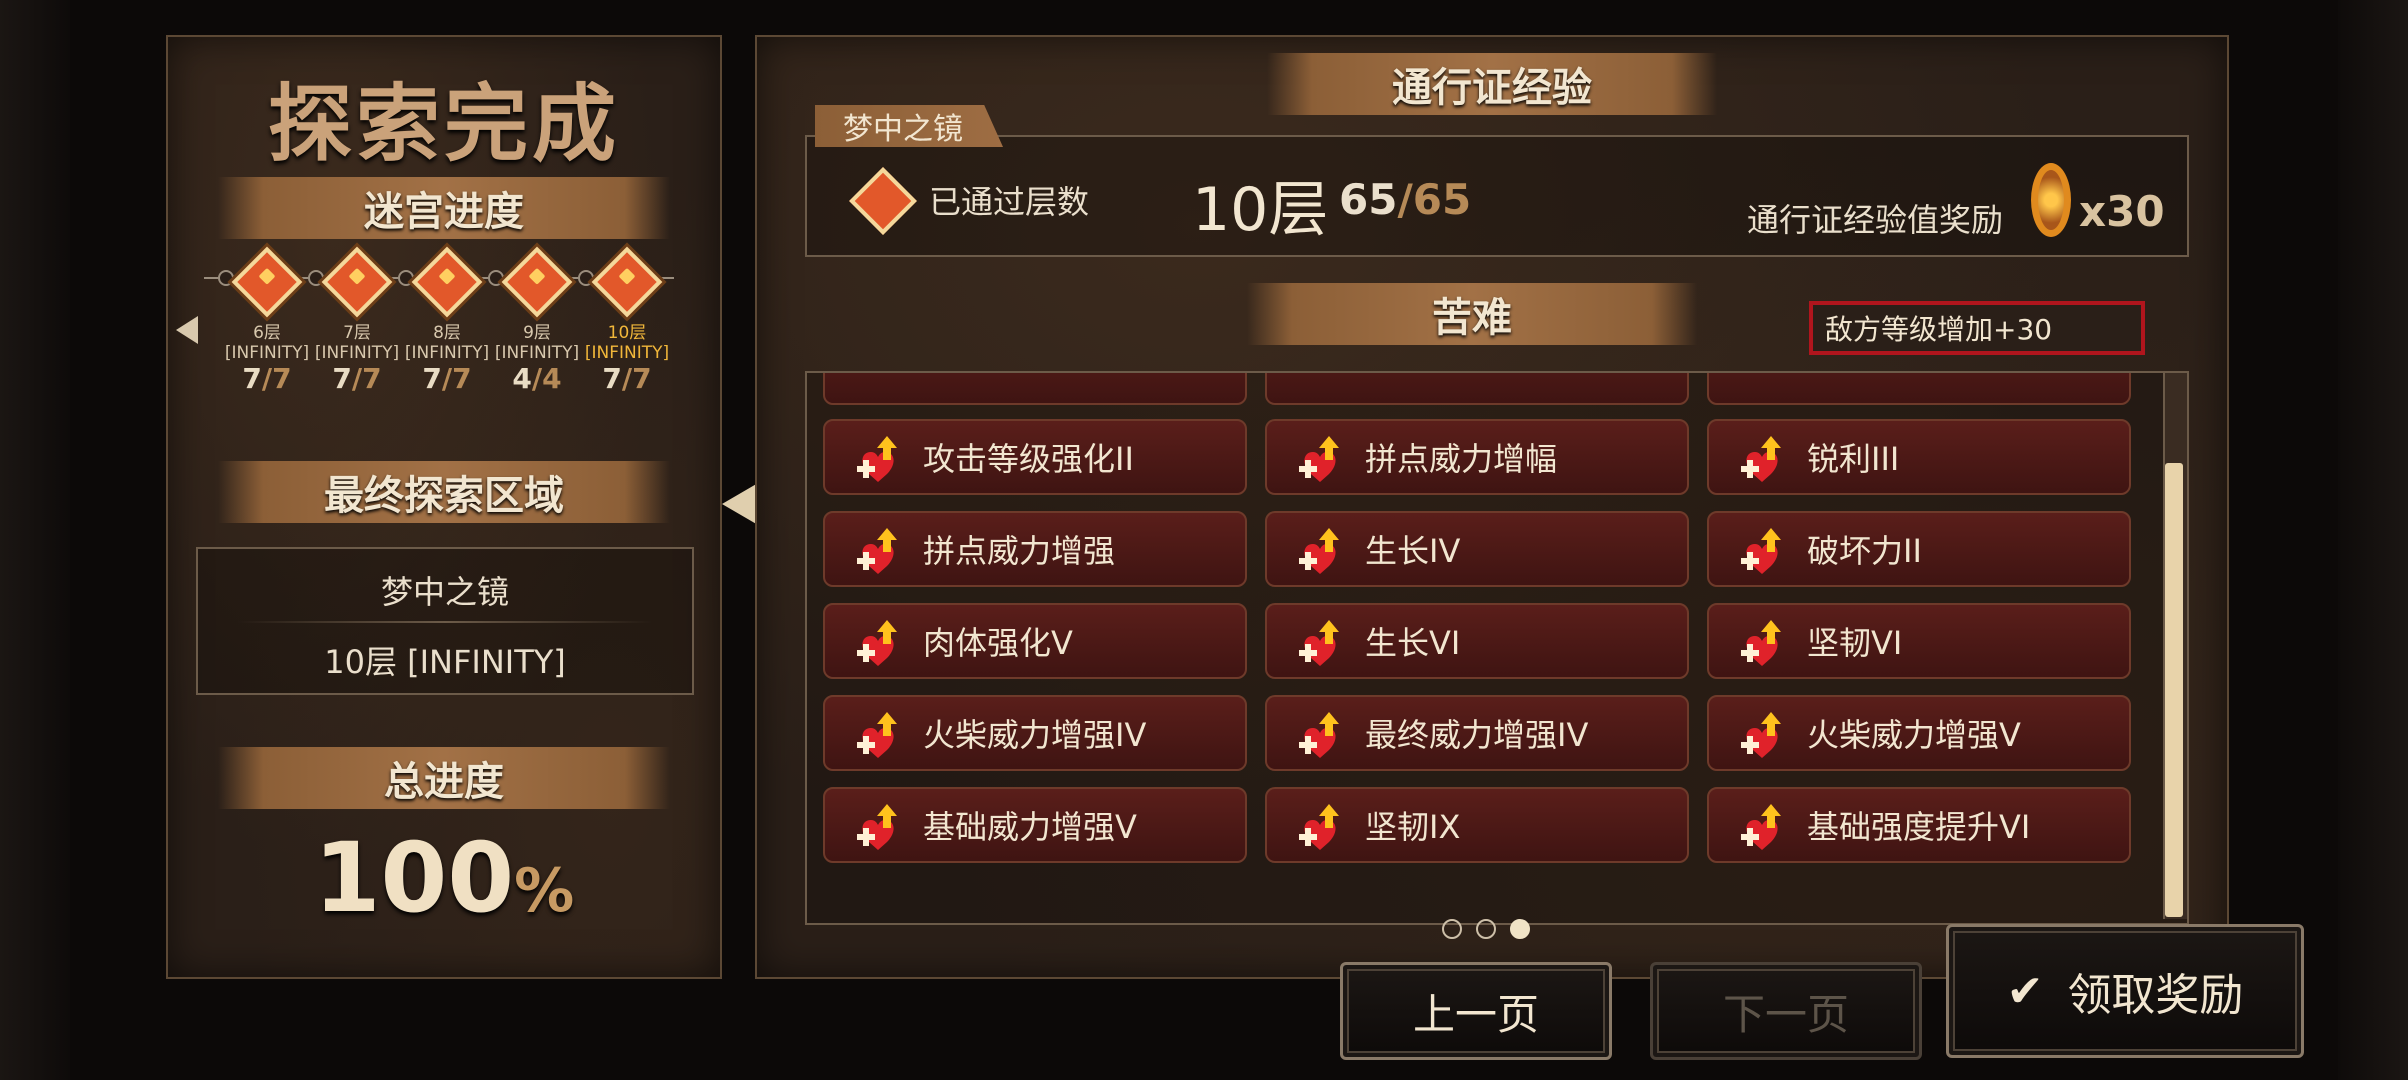 This screenshot has width=2408, height=1080. What do you see at coordinates (1028, 459) in the screenshot?
I see `modifier-label: 攻击等级强化II` at bounding box center [1028, 459].